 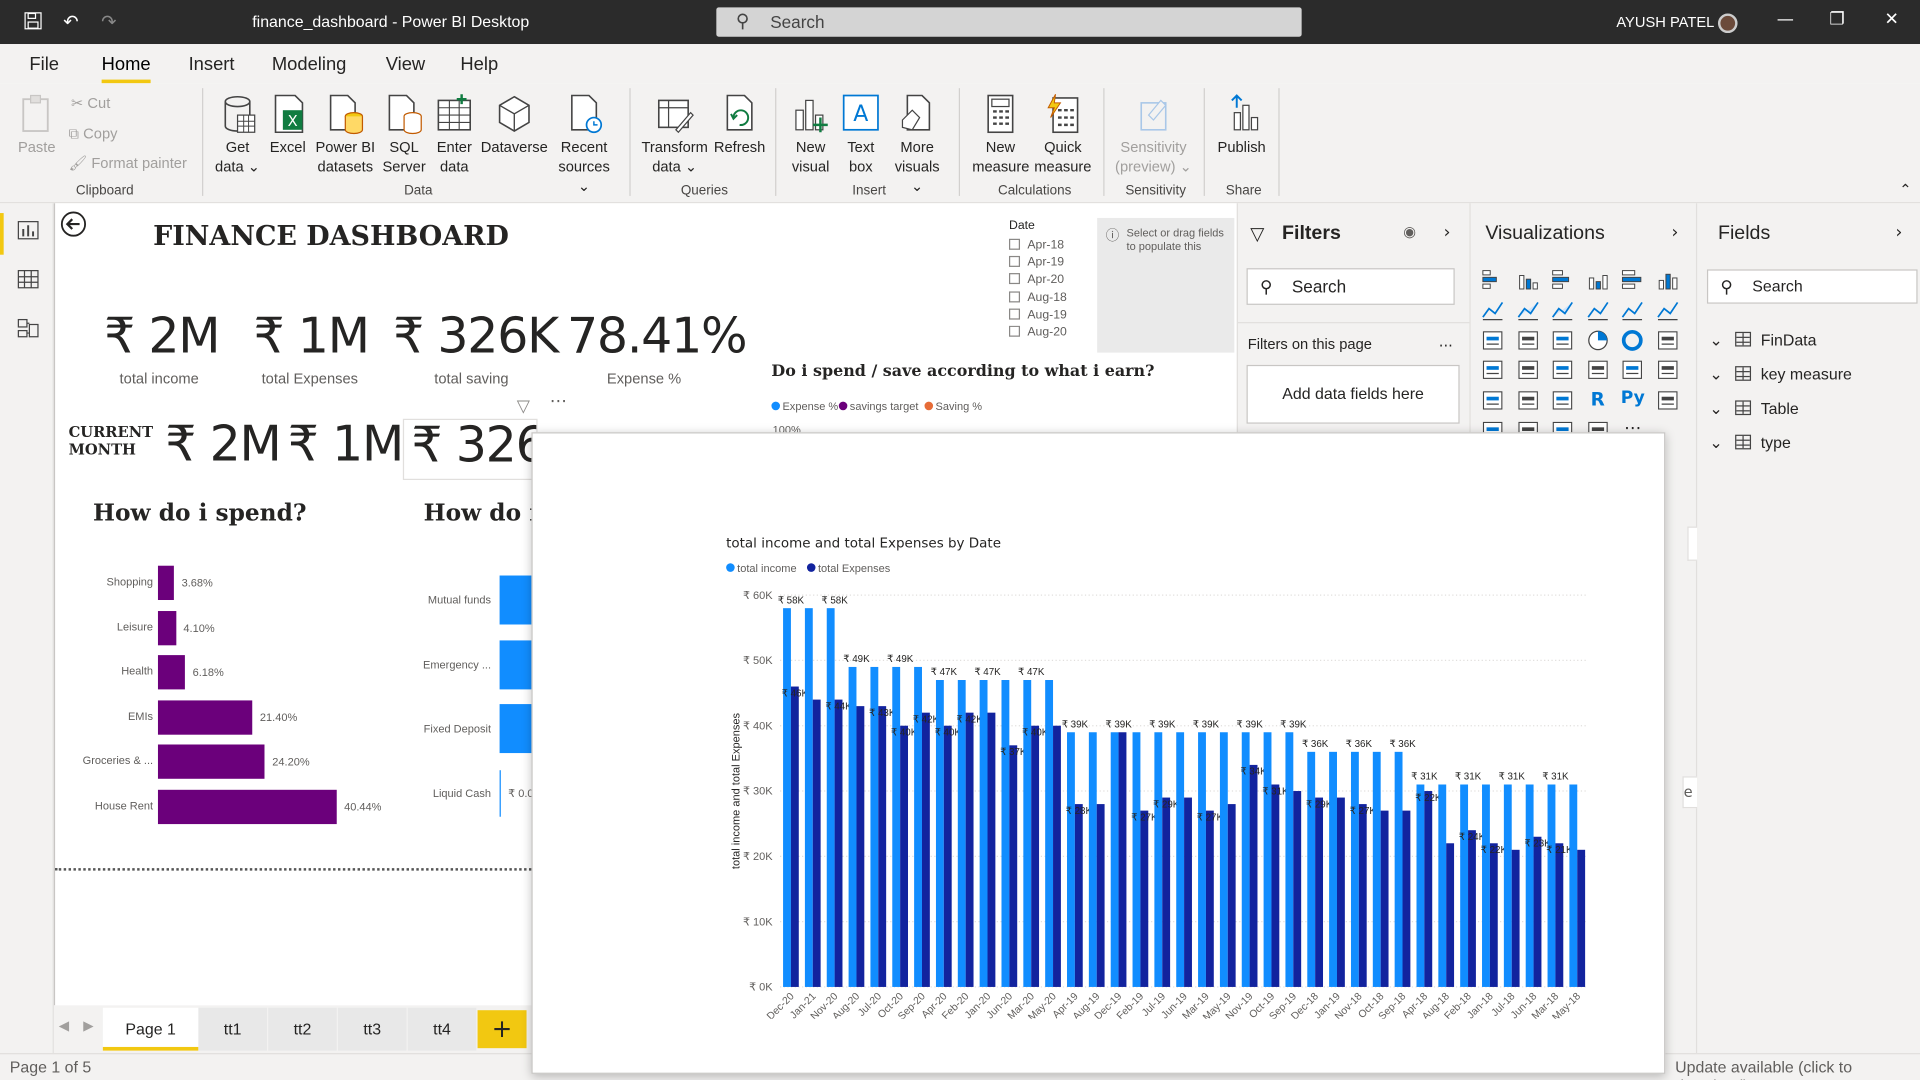 What do you see at coordinates (1527, 340) in the screenshot?
I see `funnel-icon` at bounding box center [1527, 340].